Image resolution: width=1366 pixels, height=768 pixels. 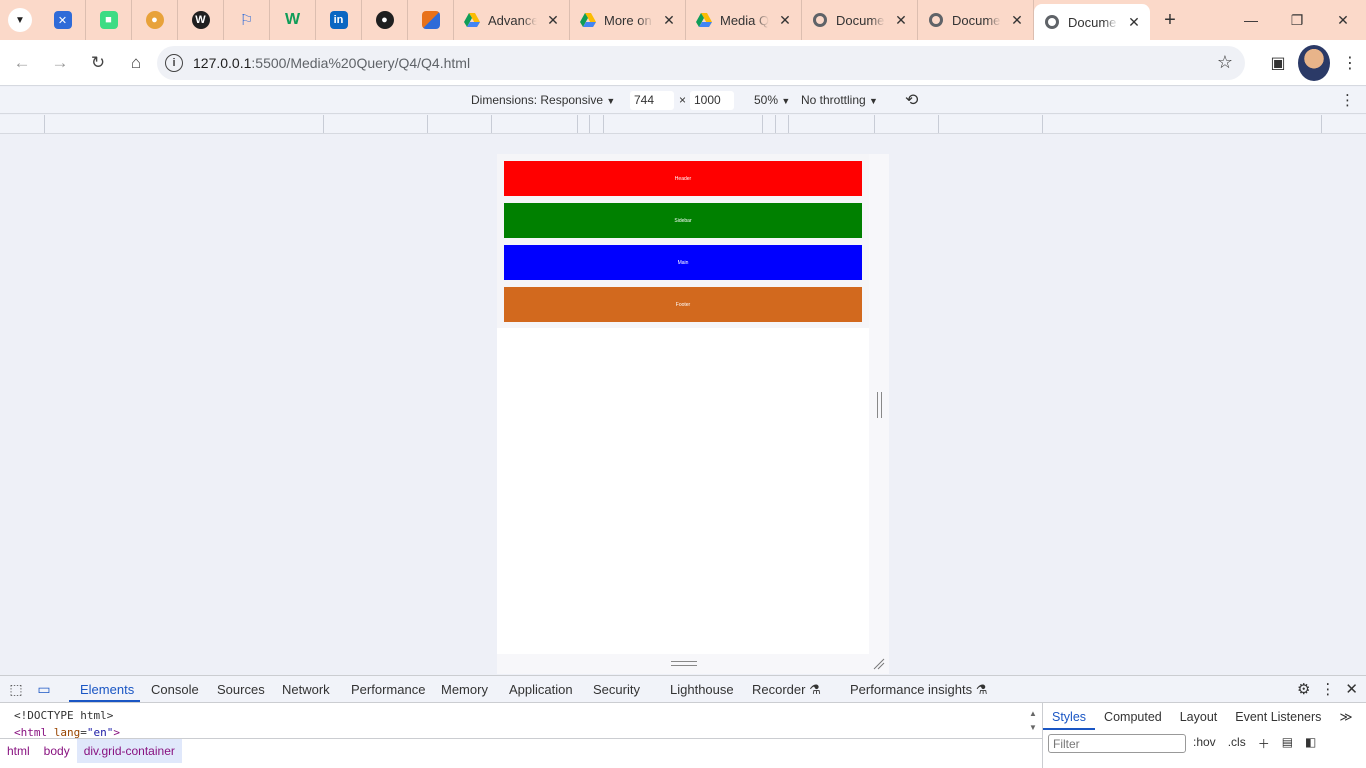 I want to click on tab-performance-insights: Performance insights ⚗, so click(x=918, y=690).